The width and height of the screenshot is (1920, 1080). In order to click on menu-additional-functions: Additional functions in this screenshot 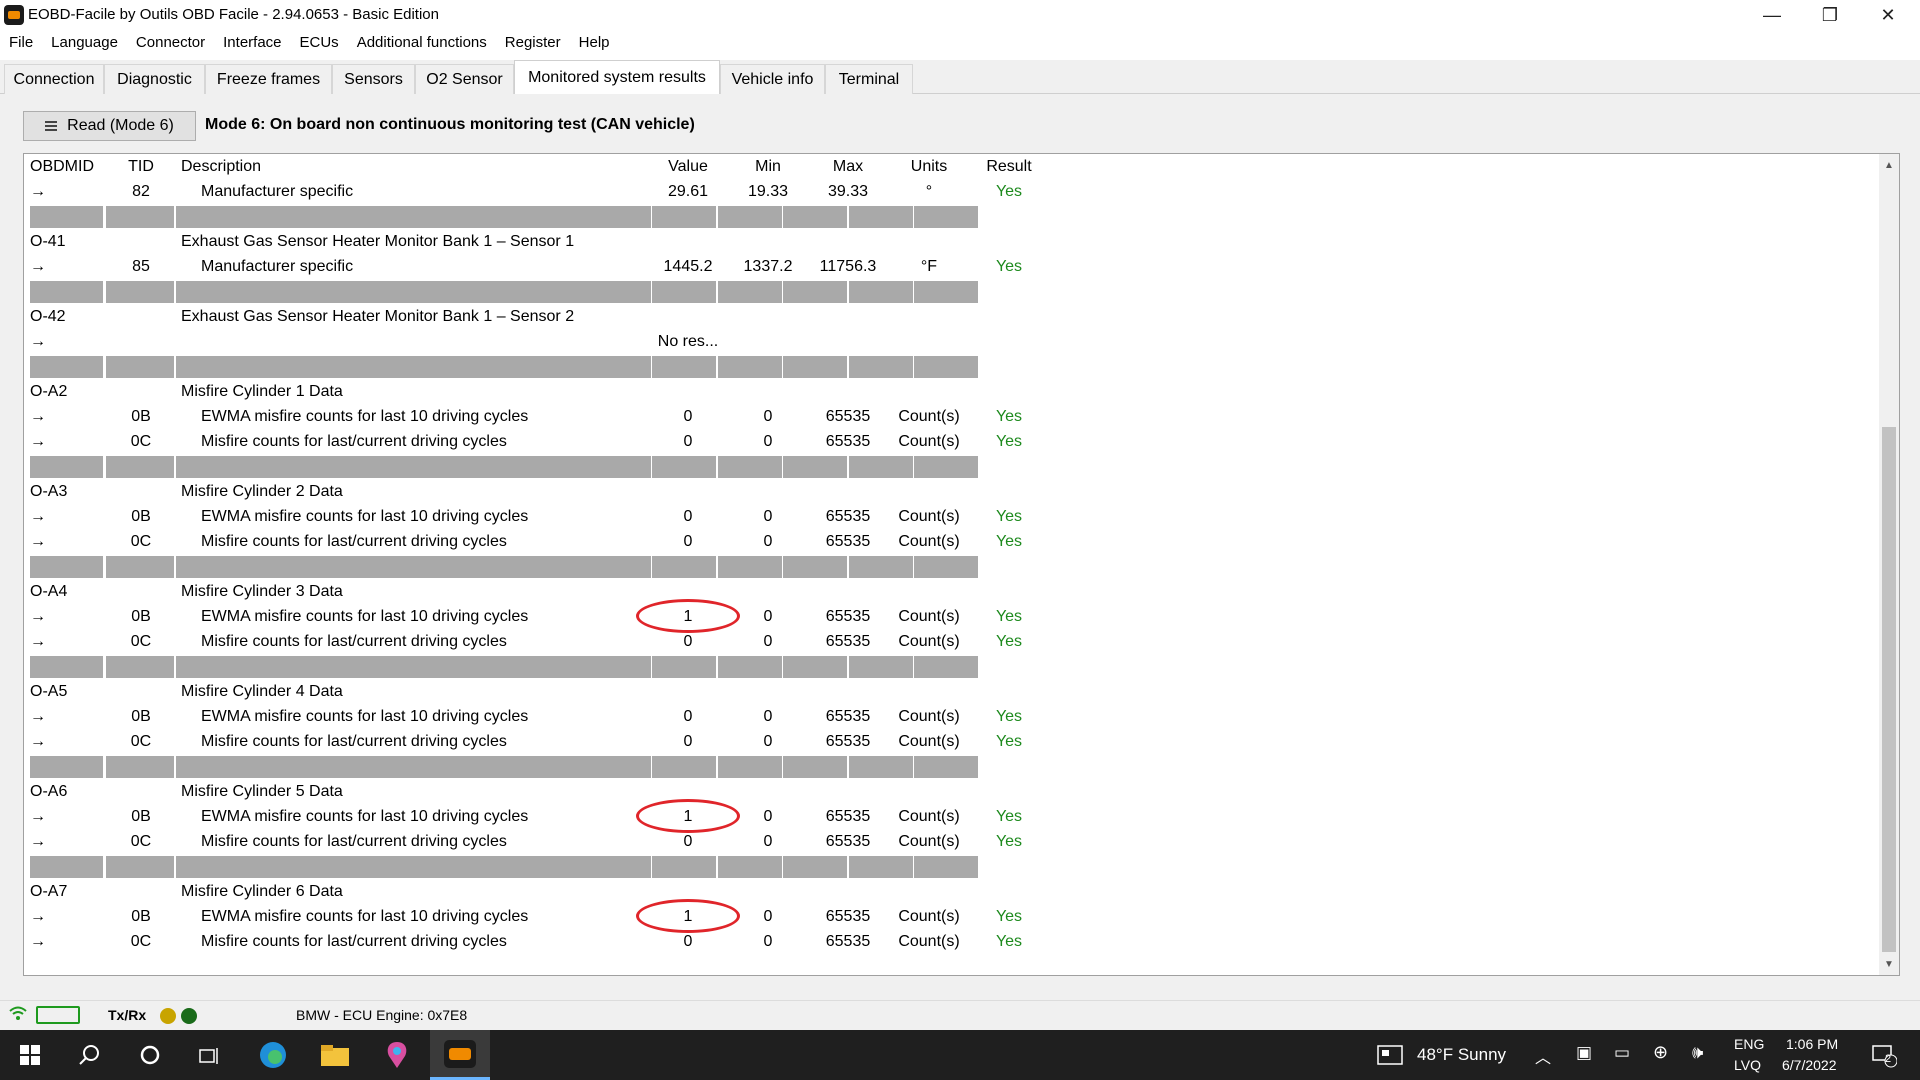, I will do `click(422, 42)`.